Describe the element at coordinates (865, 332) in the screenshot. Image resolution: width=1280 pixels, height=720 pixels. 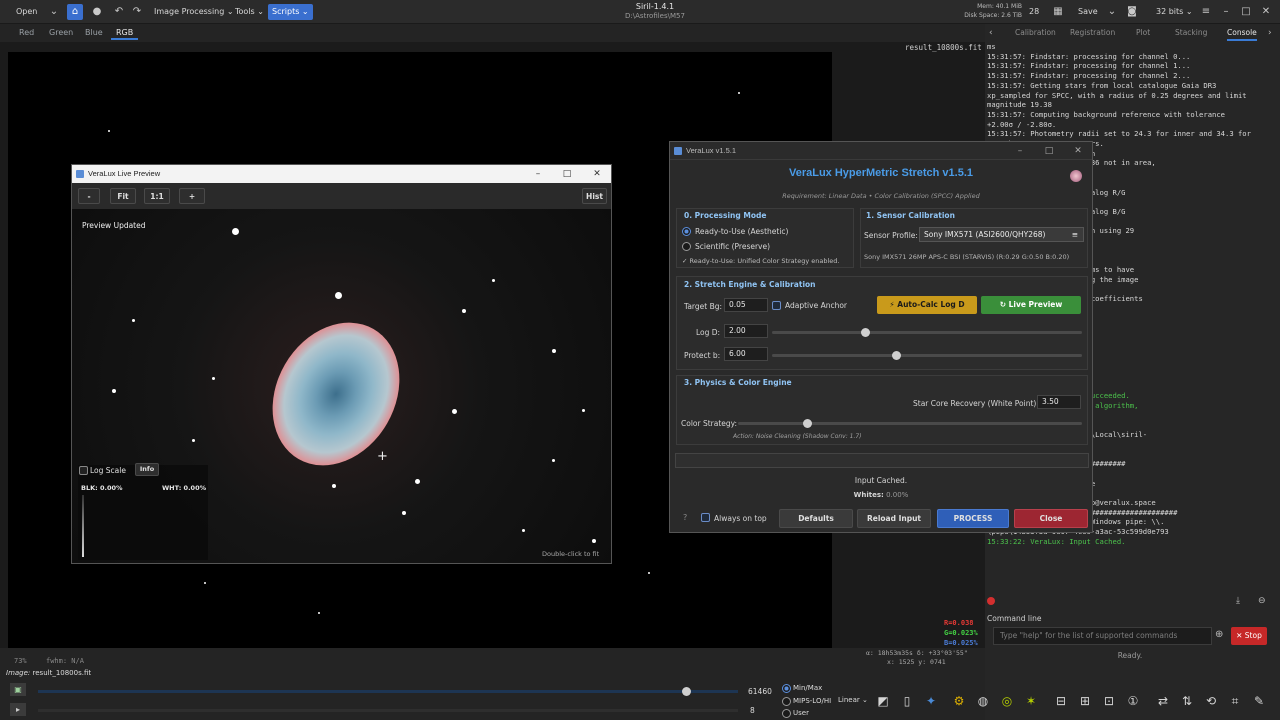
I see `log-d-slider-handle` at that location.